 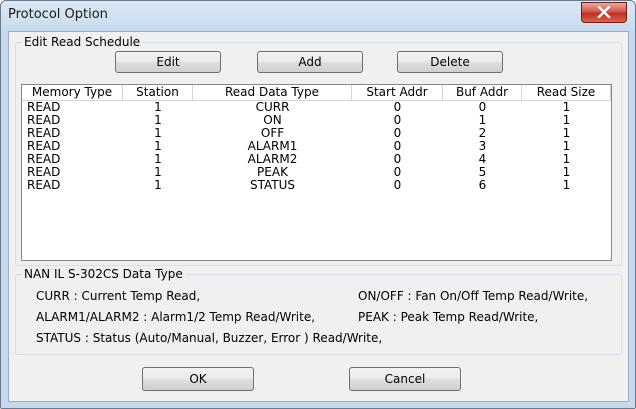 I want to click on table-row: READ 1 OFF 0 2 1, so click(x=316, y=133).